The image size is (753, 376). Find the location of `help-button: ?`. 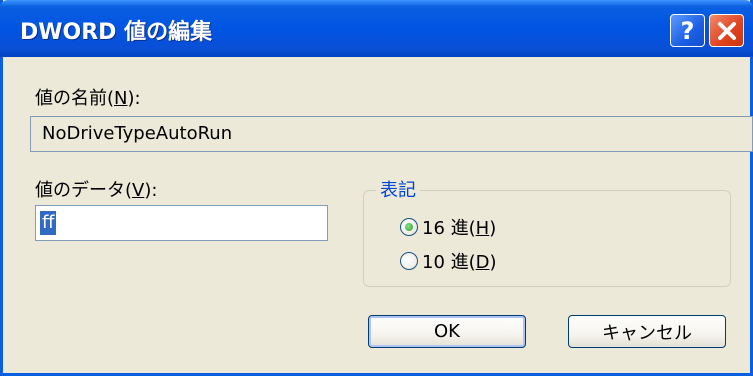

help-button: ? is located at coordinates (687, 30).